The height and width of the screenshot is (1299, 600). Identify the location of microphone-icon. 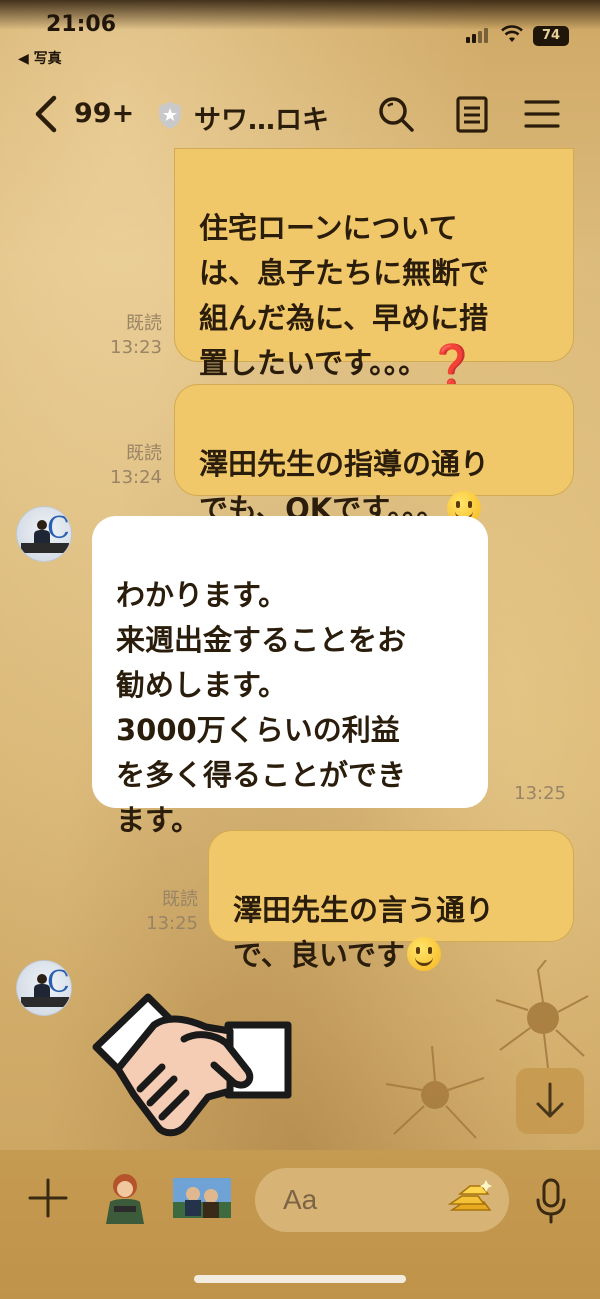
(551, 1201).